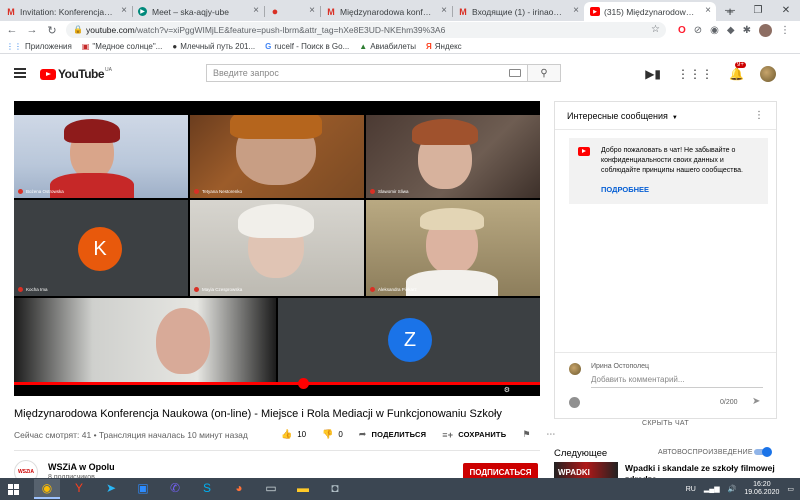 This screenshot has width=800, height=500. Describe the element at coordinates (32, 30) in the screenshot. I see `forward-icon: →` at that location.